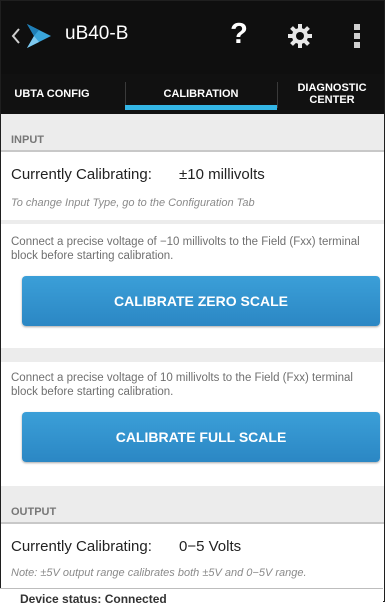 This screenshot has height=606, width=385. Describe the element at coordinates (192, 133) in the screenshot. I see `input-section-header: INPUT` at that location.